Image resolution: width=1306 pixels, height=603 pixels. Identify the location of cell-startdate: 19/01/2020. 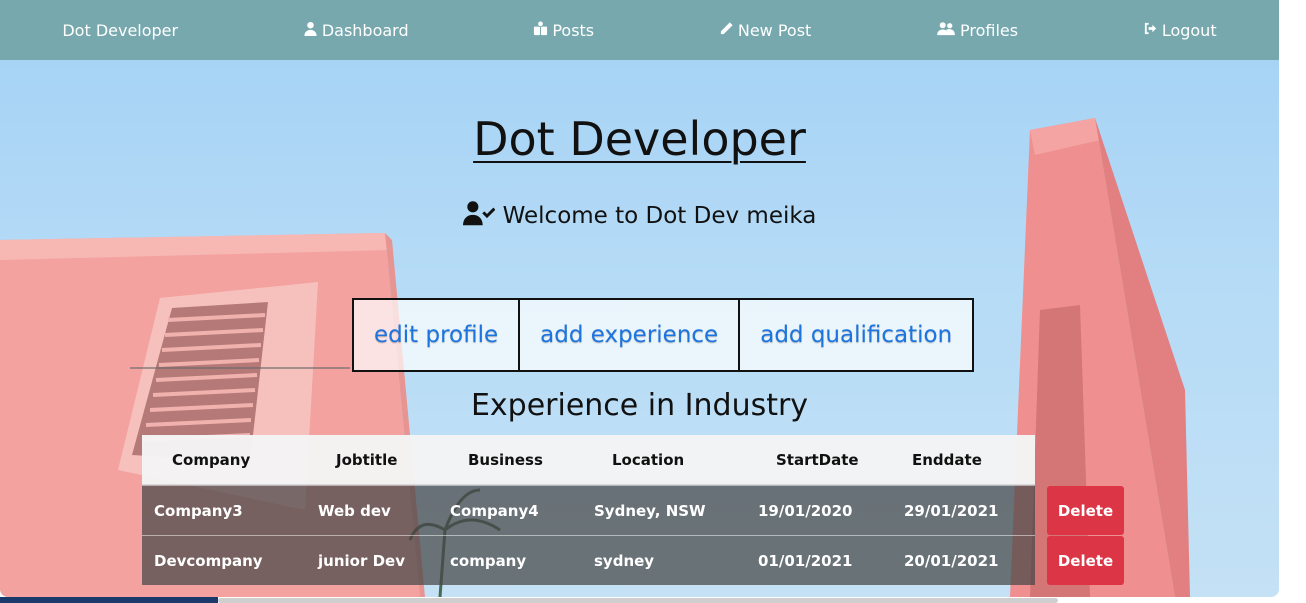
(805, 510).